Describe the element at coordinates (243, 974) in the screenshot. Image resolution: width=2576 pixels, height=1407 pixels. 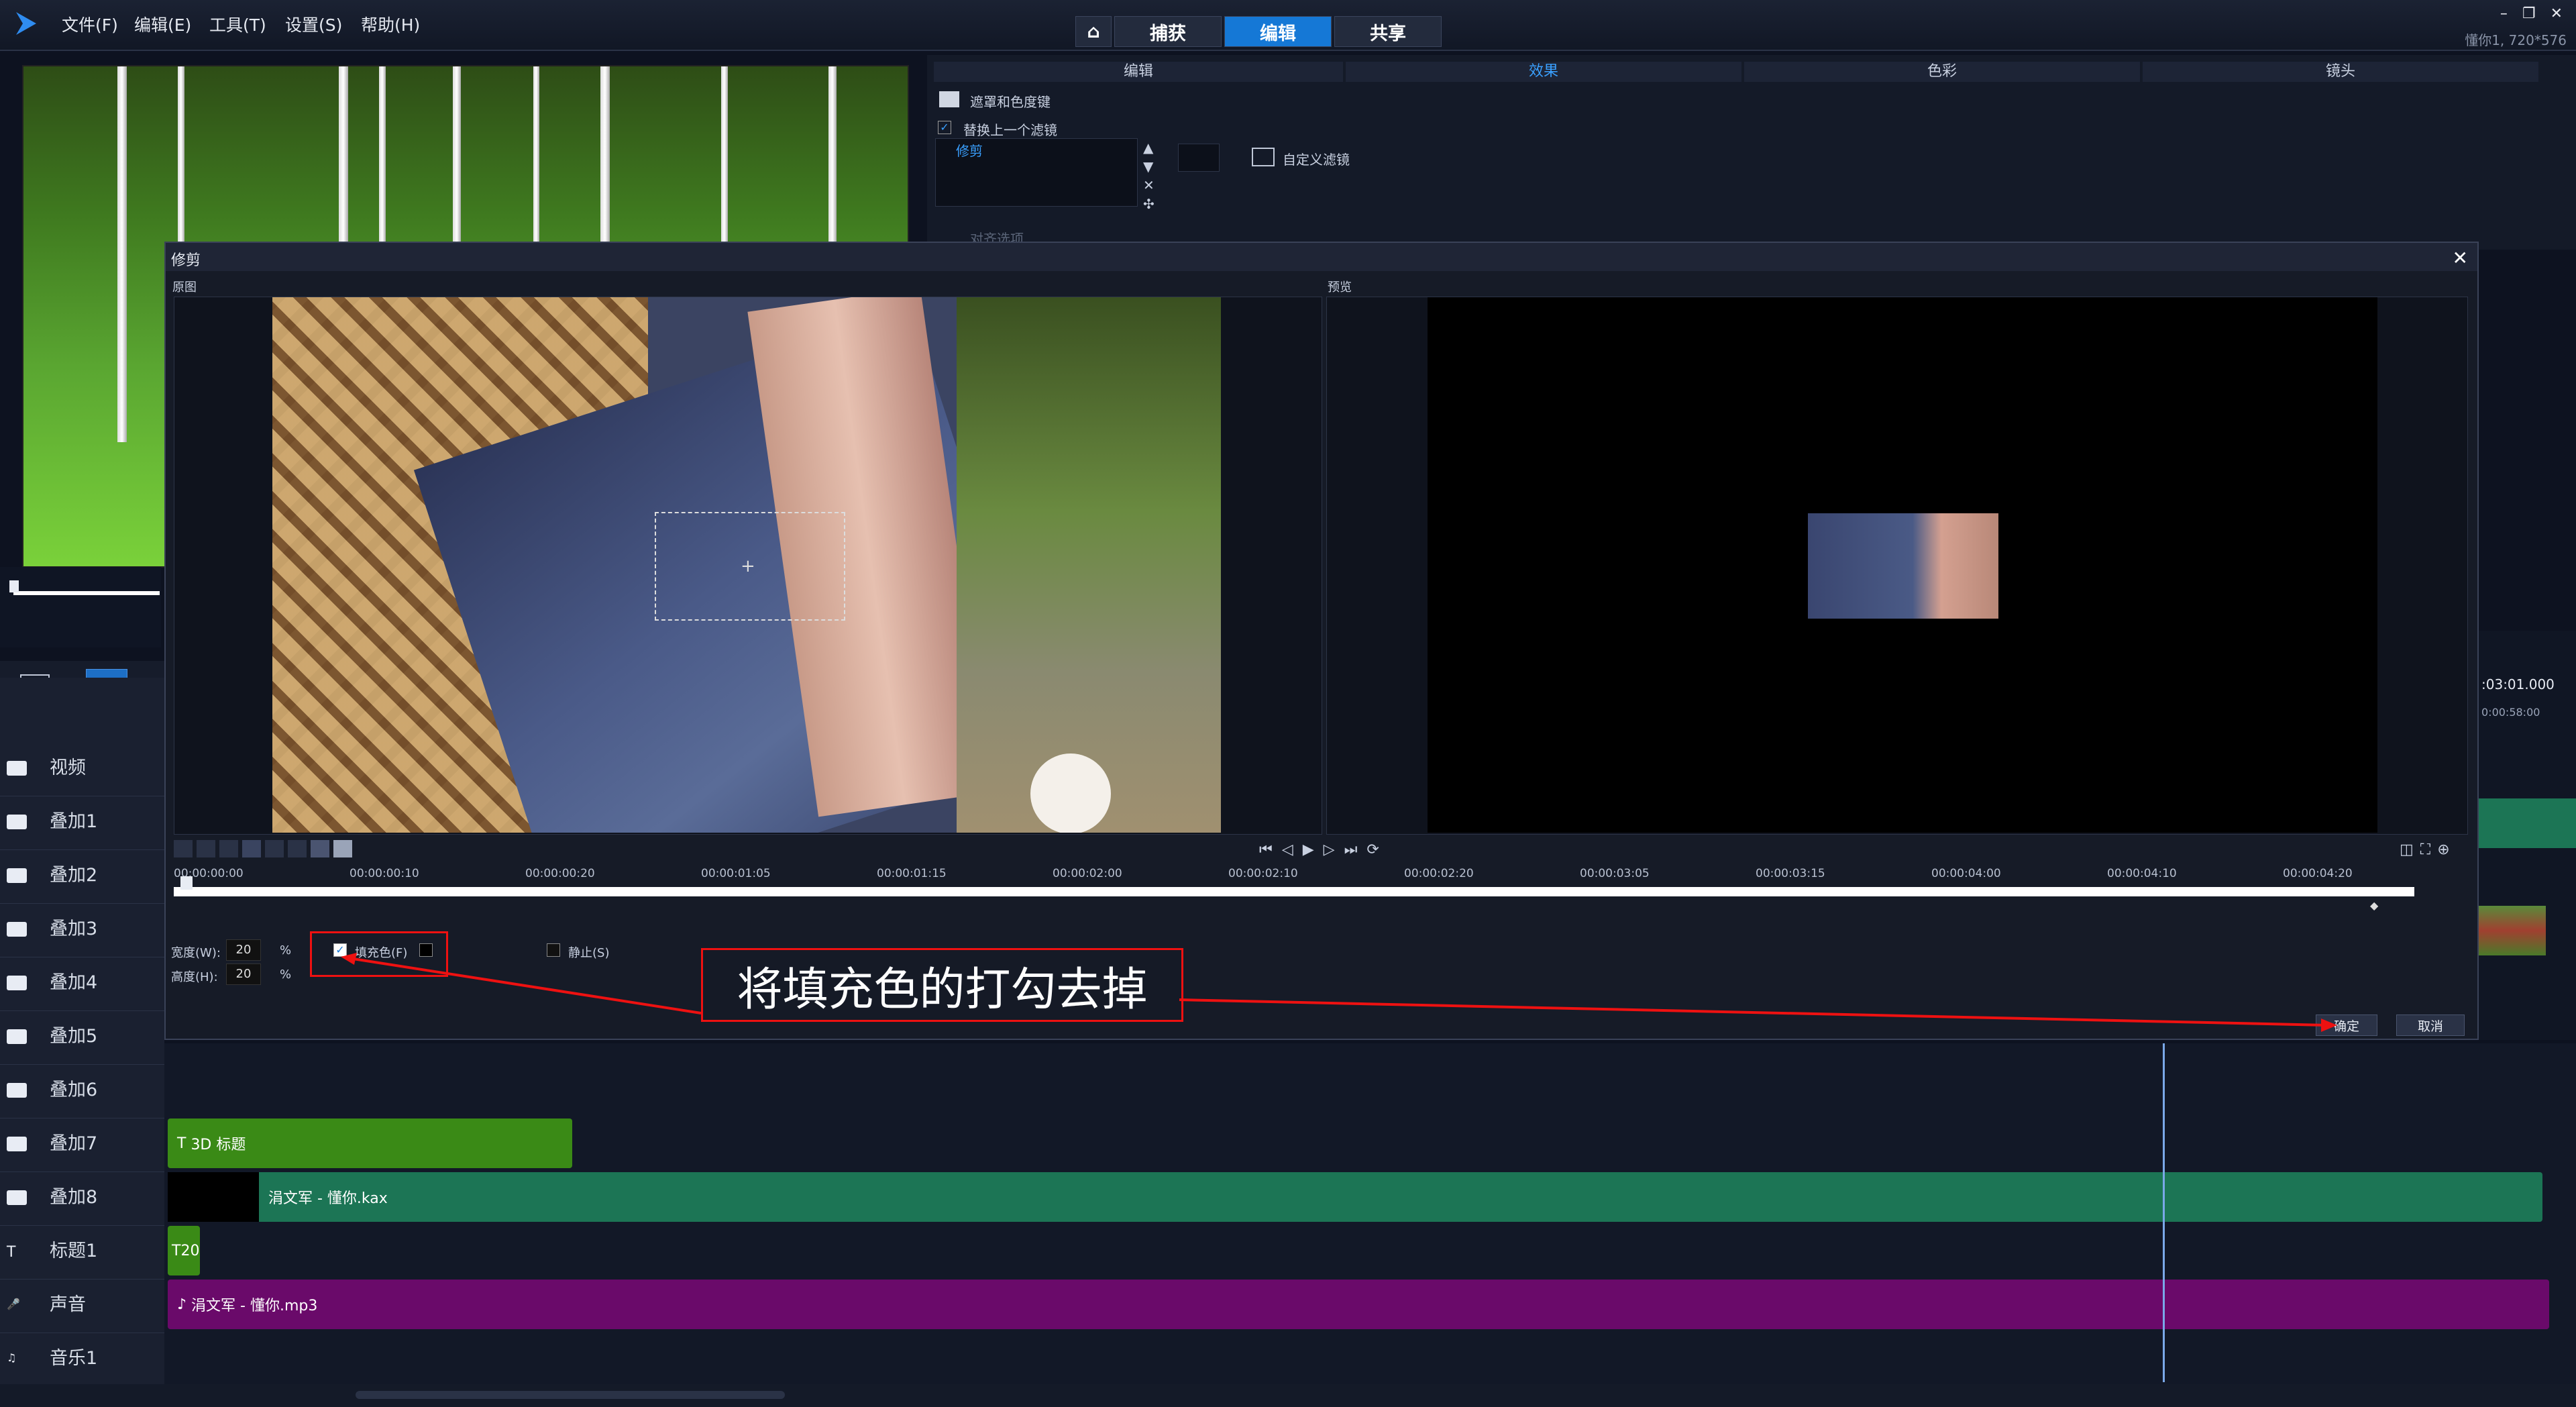
I see `height-stepper: 20` at that location.